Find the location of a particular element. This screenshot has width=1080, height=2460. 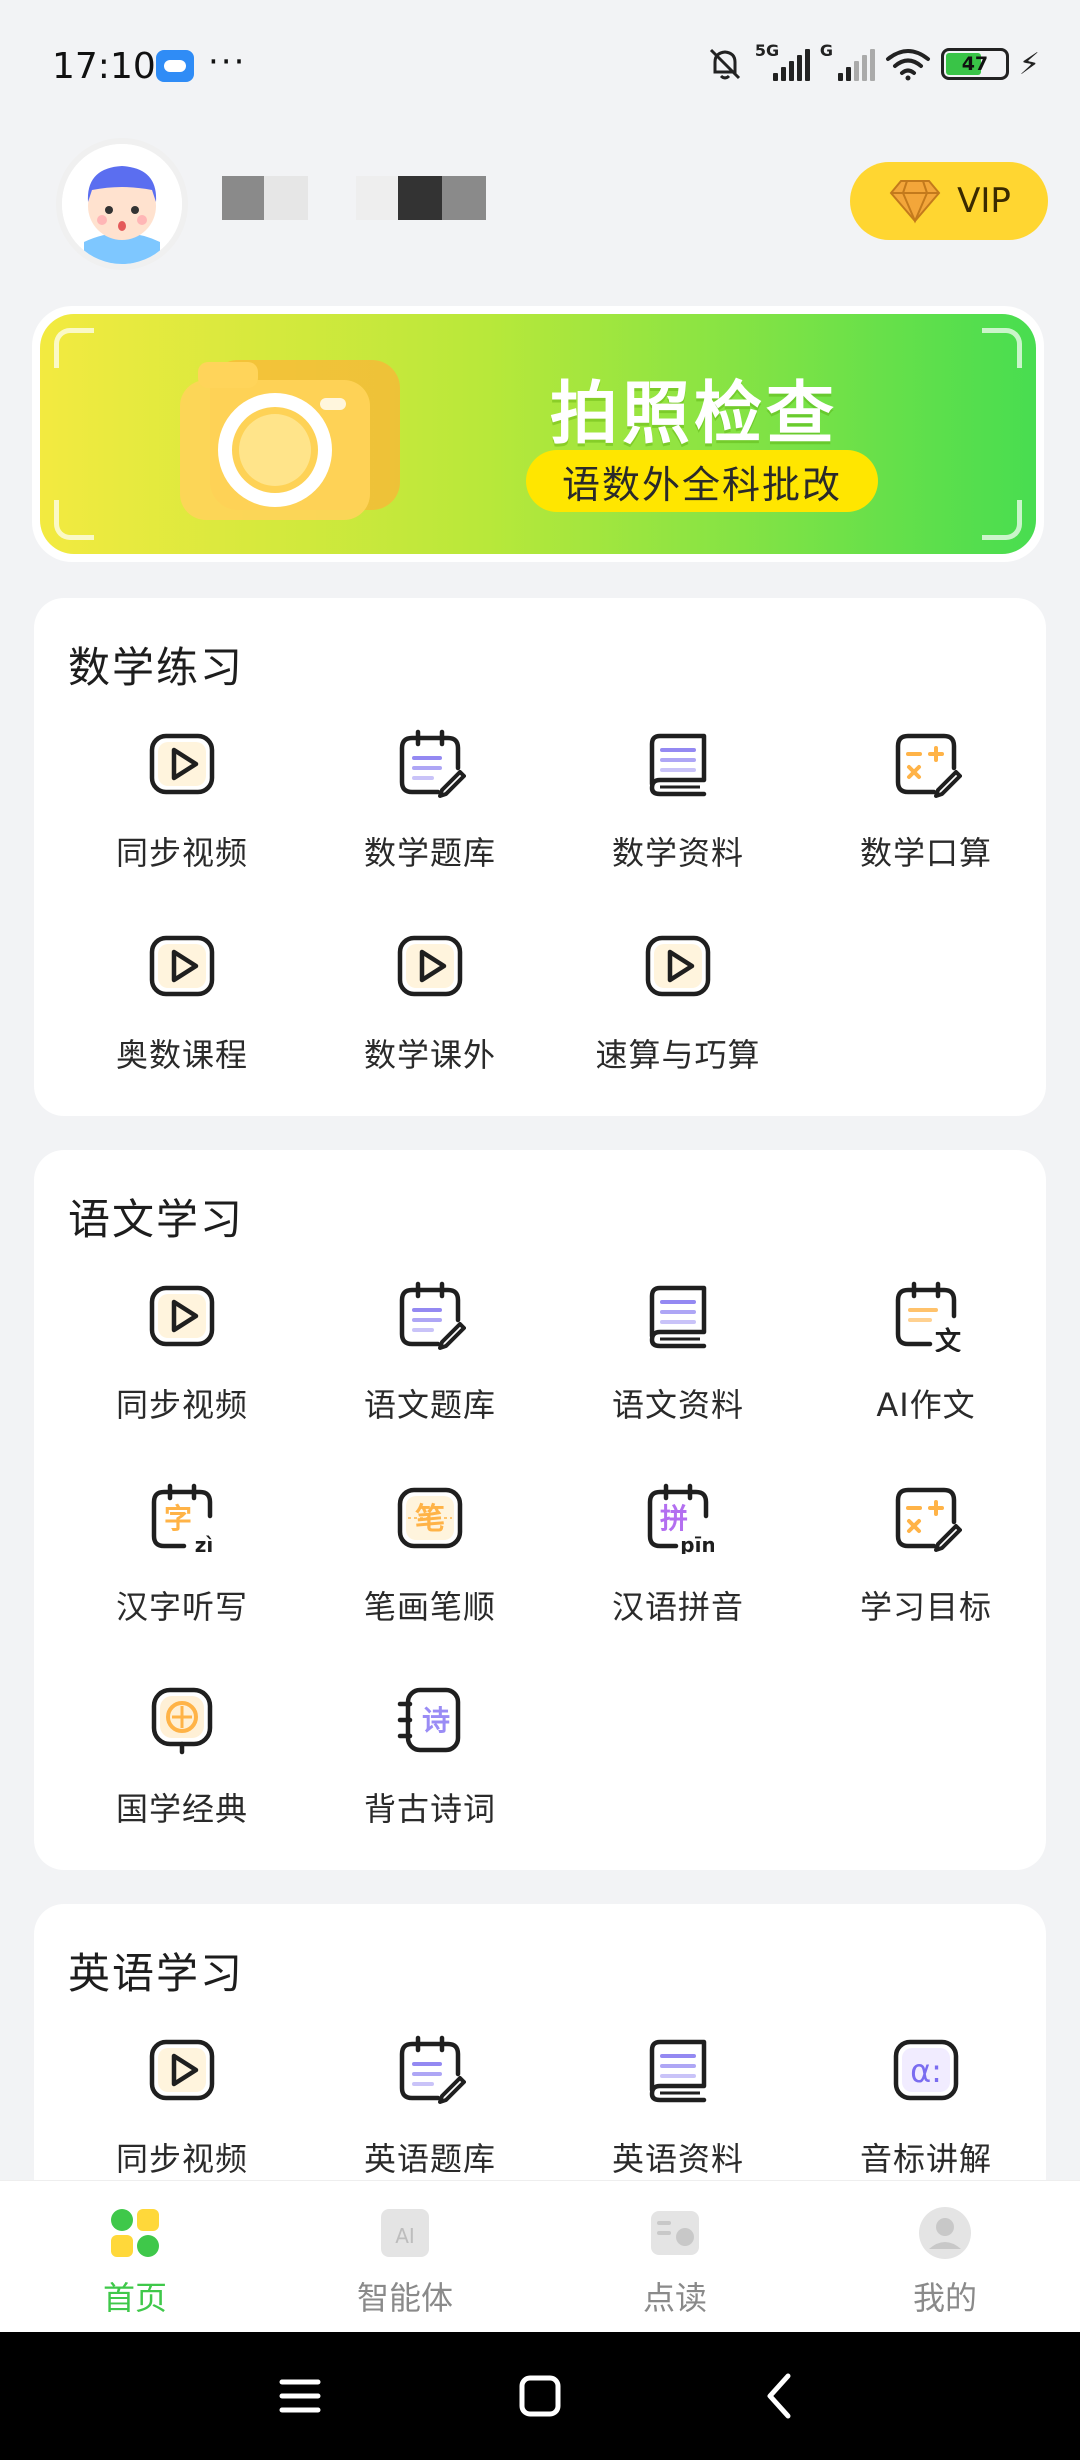

feature-item: 语文题库 is located at coordinates (430, 1370).